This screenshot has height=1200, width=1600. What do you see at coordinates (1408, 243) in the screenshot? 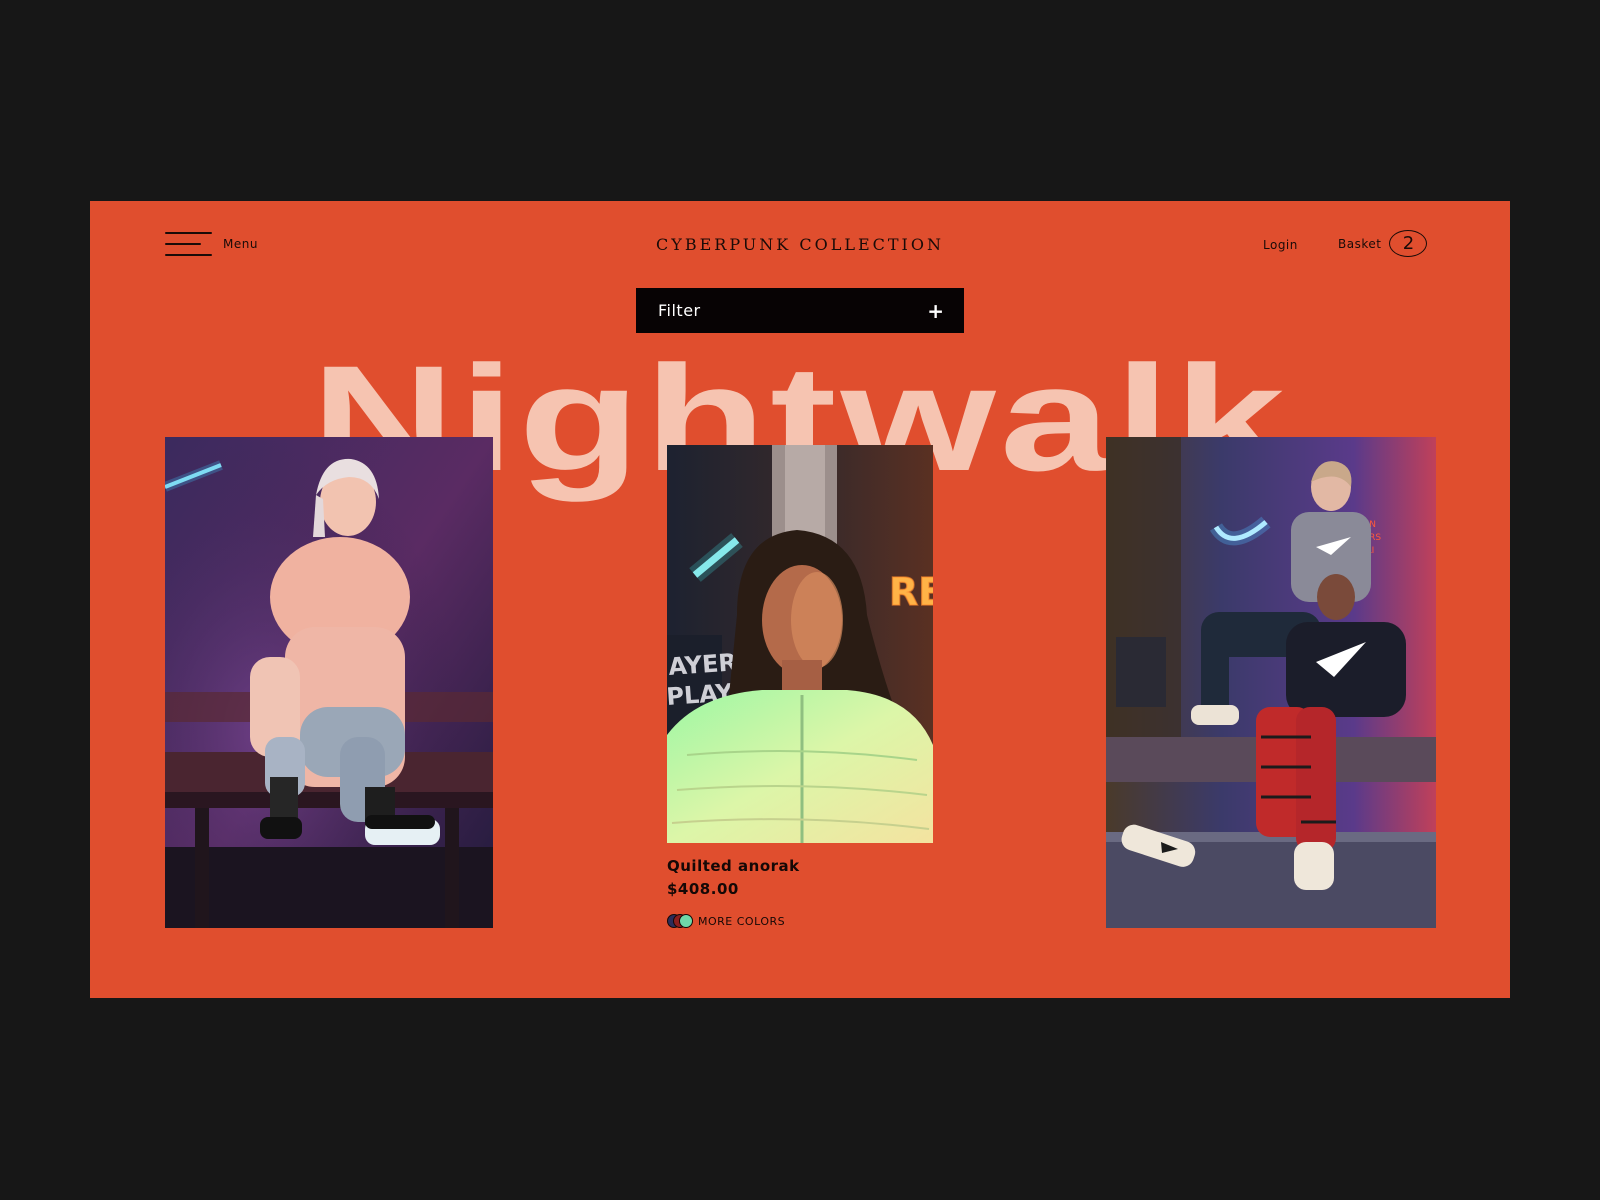
I see `basket-count-badge: 2` at bounding box center [1408, 243].